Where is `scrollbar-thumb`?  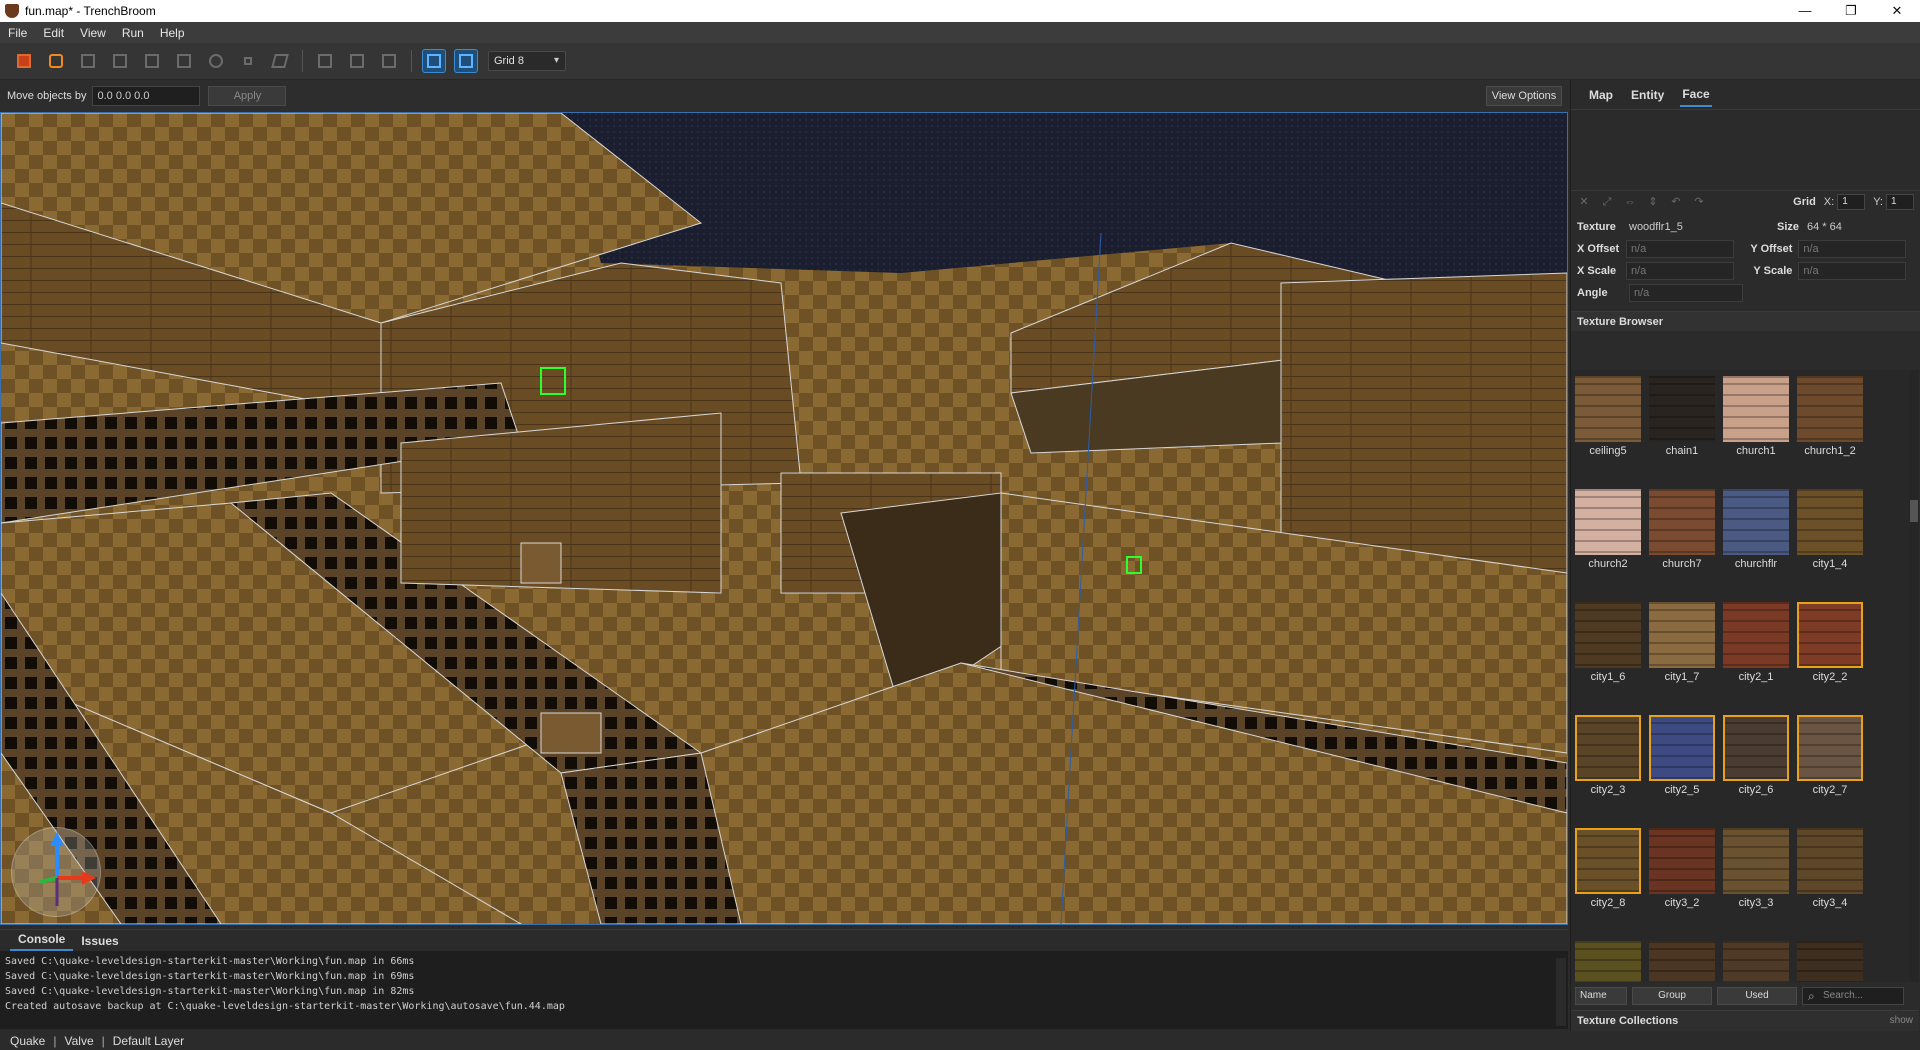 scrollbar-thumb is located at coordinates (1914, 511).